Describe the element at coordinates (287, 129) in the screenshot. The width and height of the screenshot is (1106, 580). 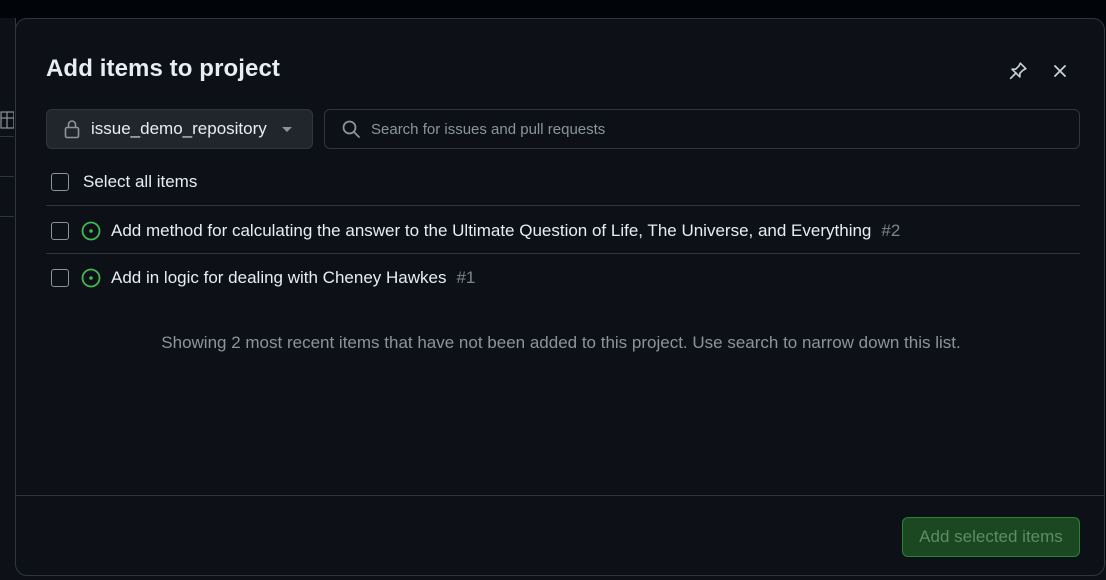
I see `chevron-down-icon` at that location.